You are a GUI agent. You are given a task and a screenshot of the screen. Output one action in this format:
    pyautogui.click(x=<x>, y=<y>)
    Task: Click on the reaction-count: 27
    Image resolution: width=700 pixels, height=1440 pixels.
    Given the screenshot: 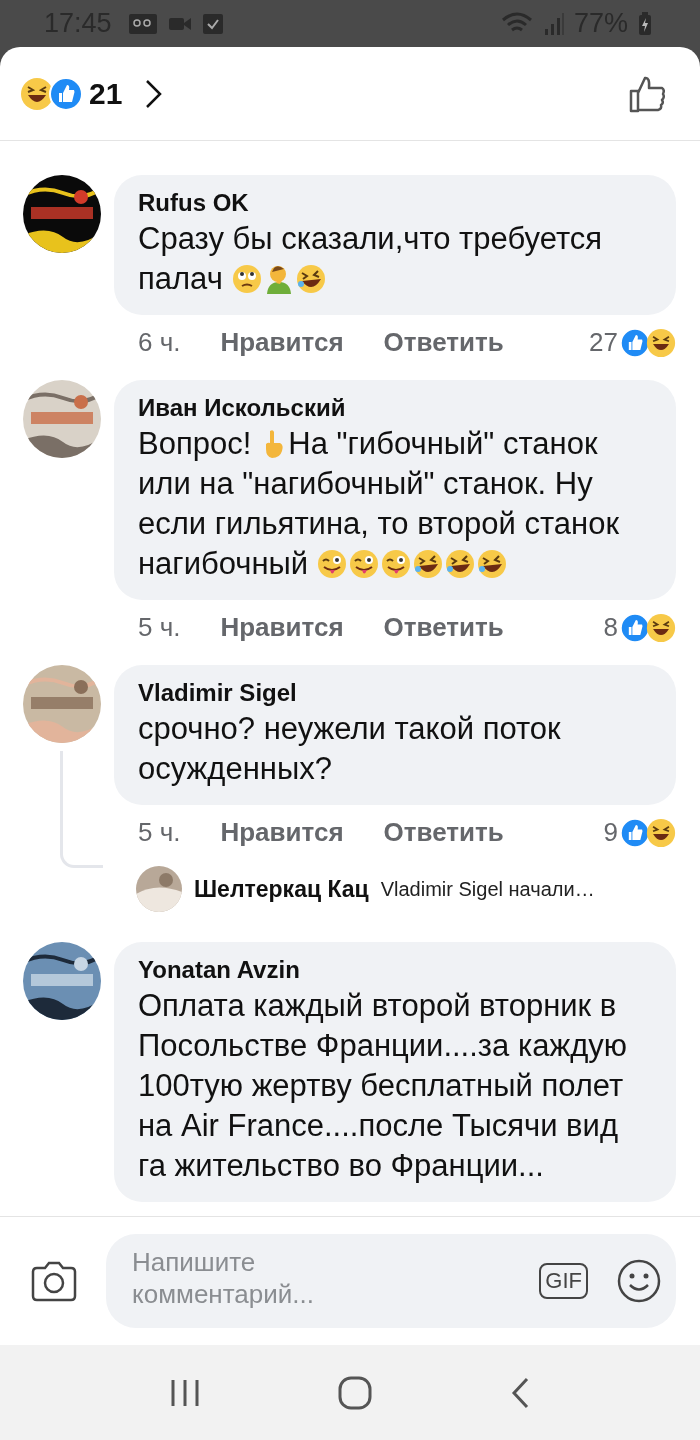 What is the action you would take?
    pyautogui.click(x=603, y=342)
    